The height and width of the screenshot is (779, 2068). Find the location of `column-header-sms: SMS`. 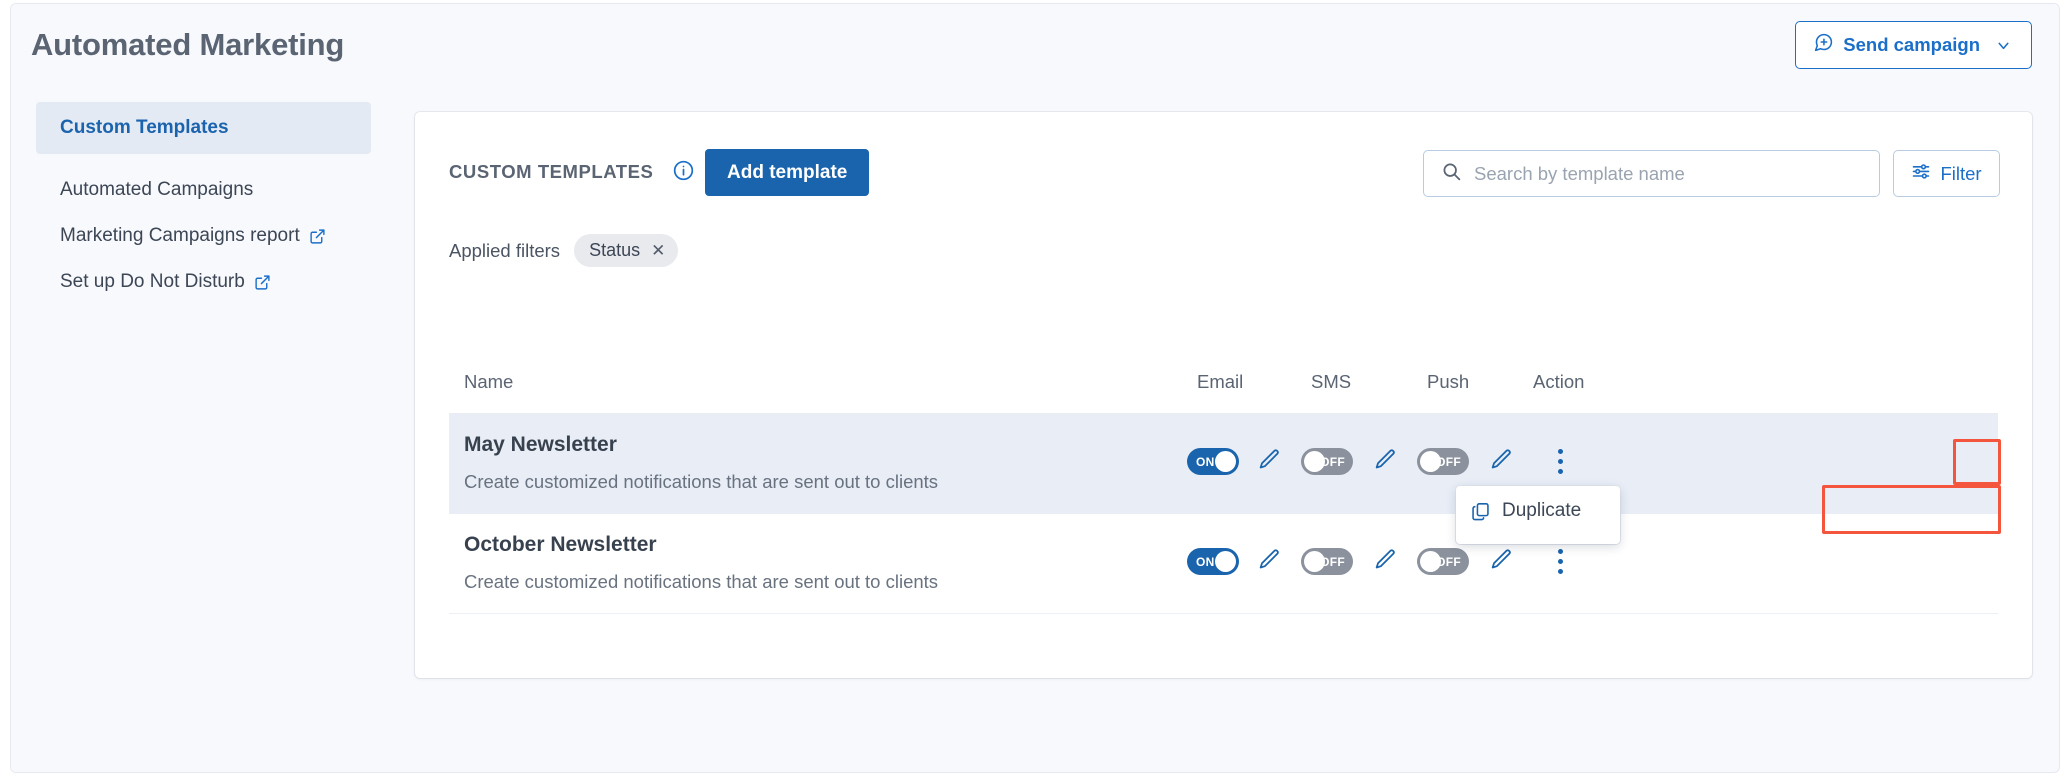

column-header-sms: SMS is located at coordinates (1331, 381).